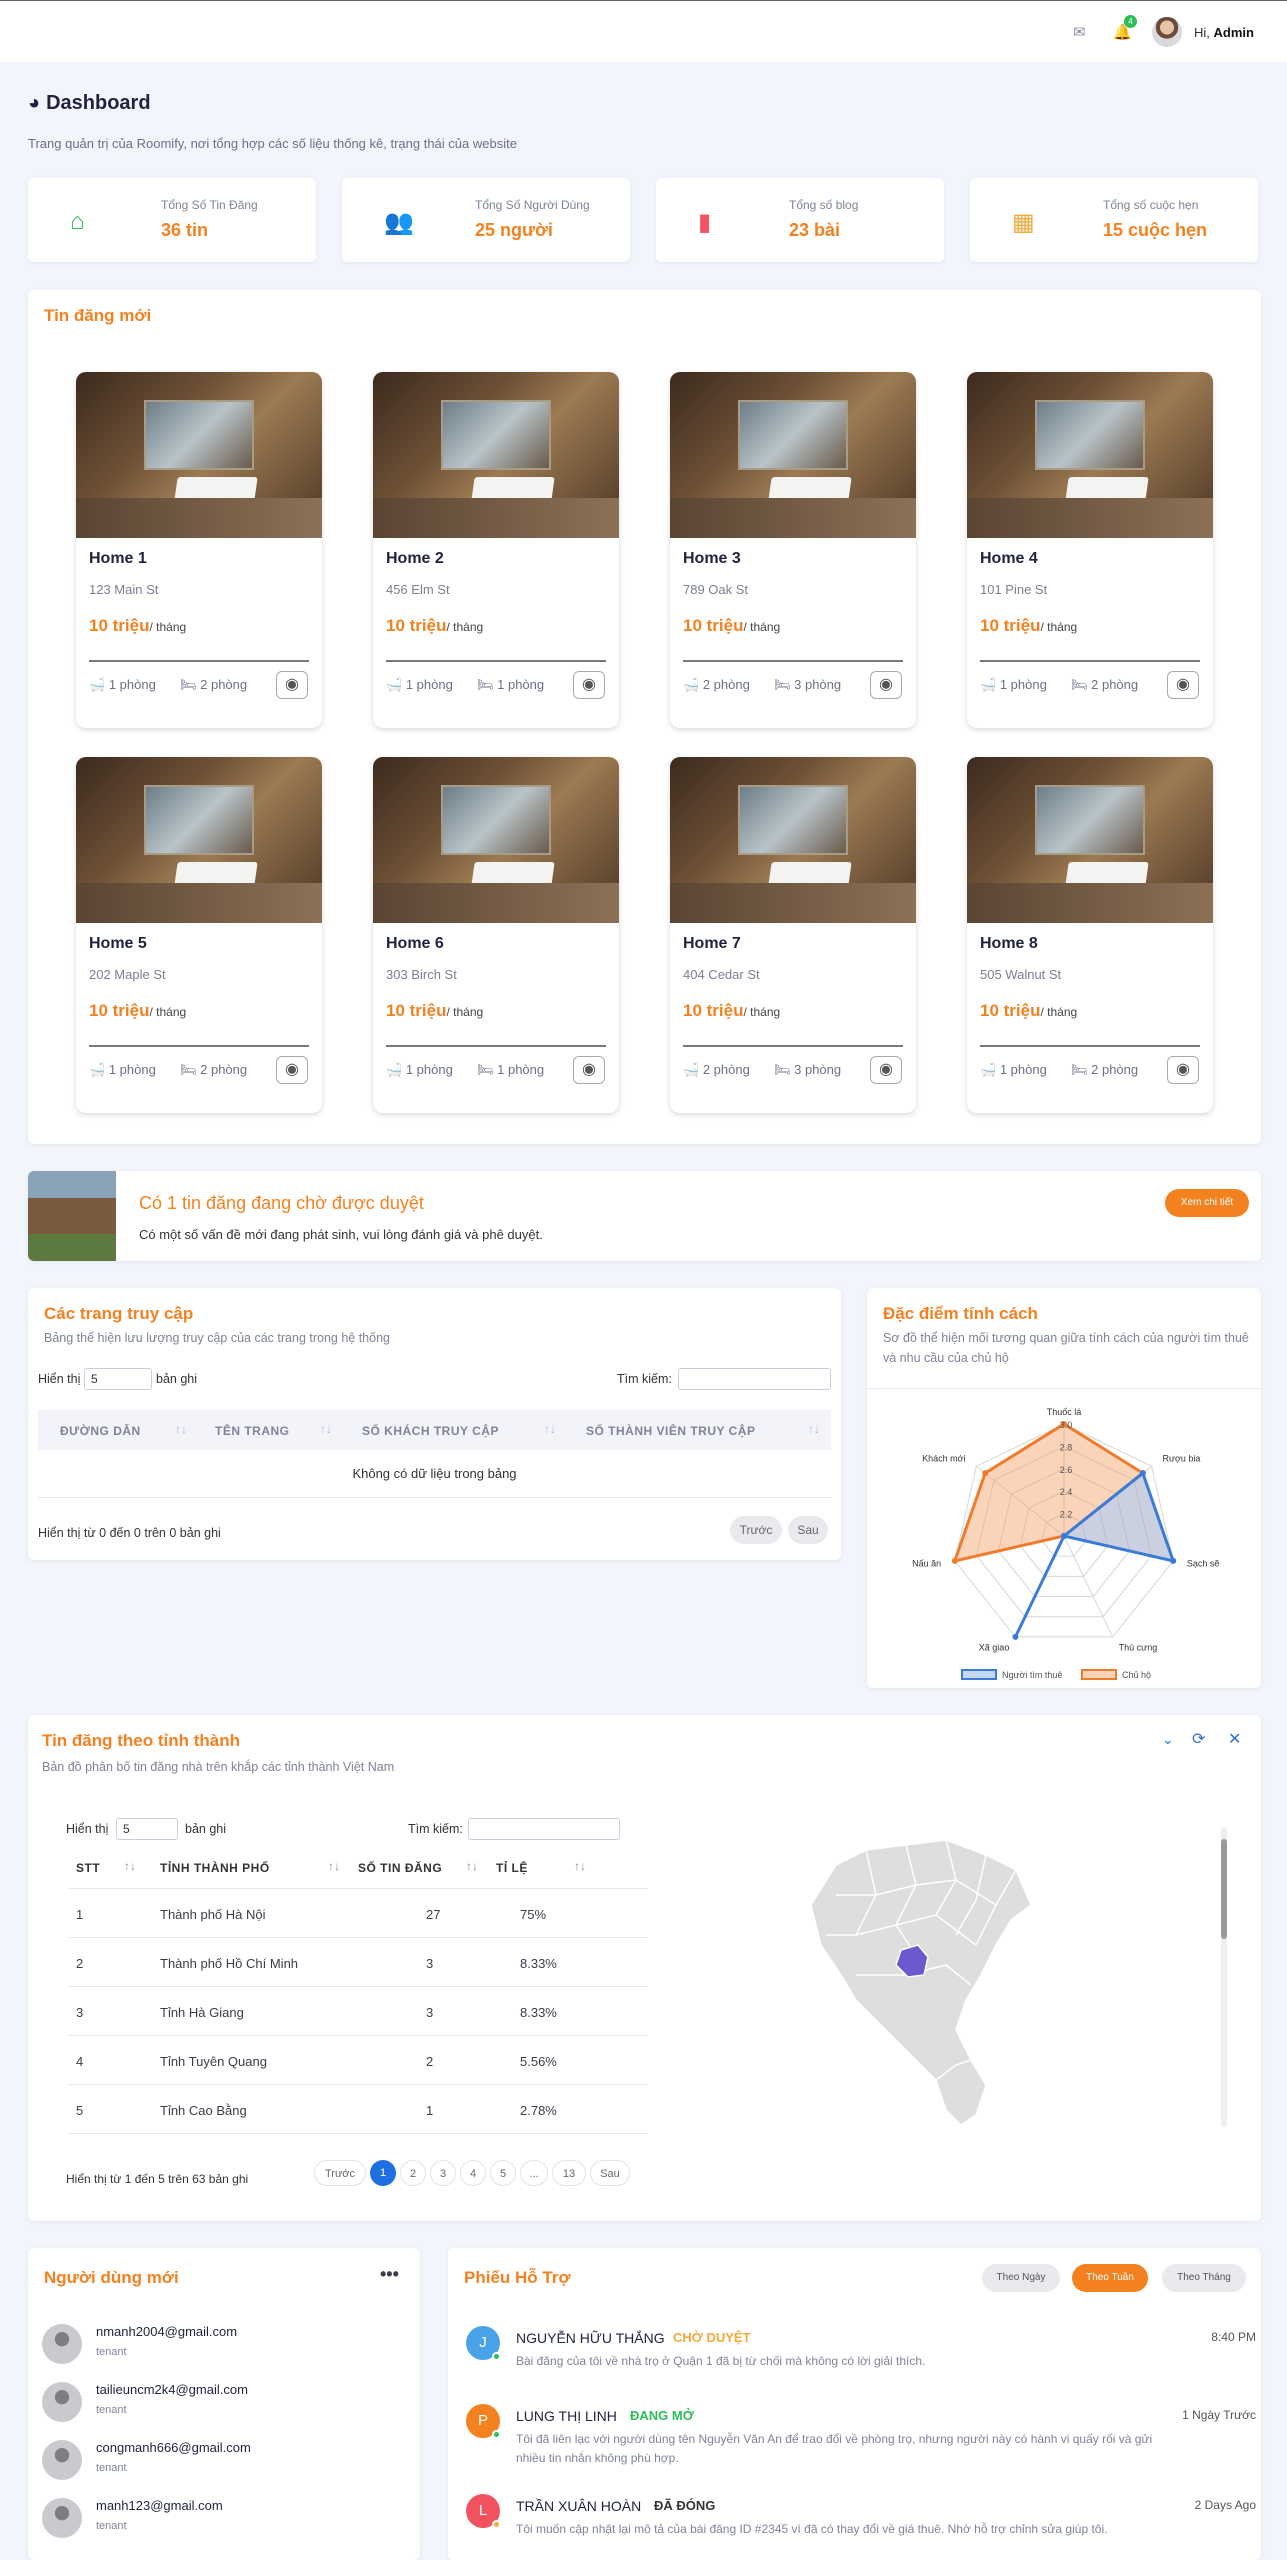  I want to click on table-row: 2 Thành phố Hồ Chí Minh 3 8.33%, so click(358, 1962).